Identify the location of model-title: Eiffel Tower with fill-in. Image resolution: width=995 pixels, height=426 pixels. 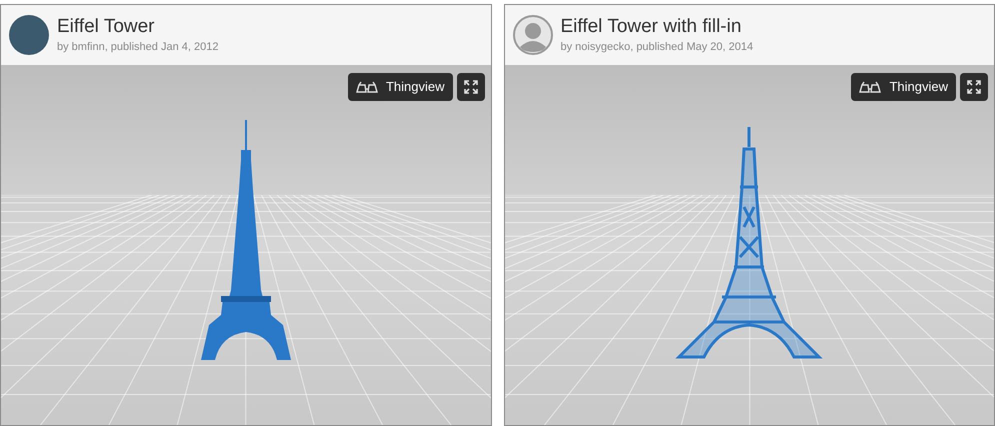
(657, 26).